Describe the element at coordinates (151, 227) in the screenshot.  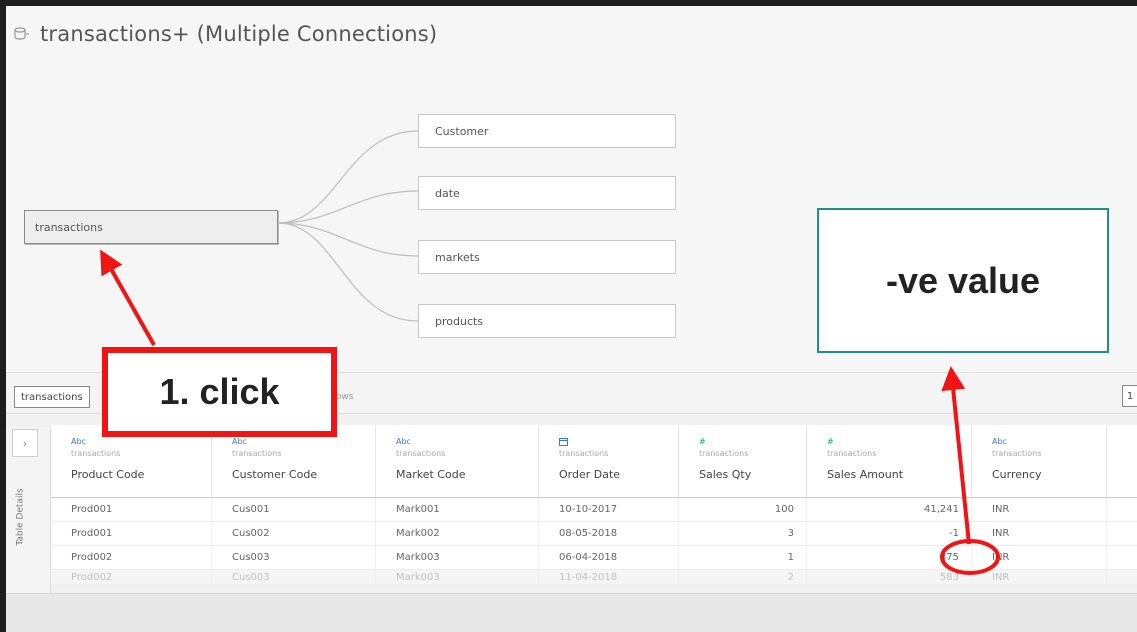
I see `primary-table-node: transactions` at that location.